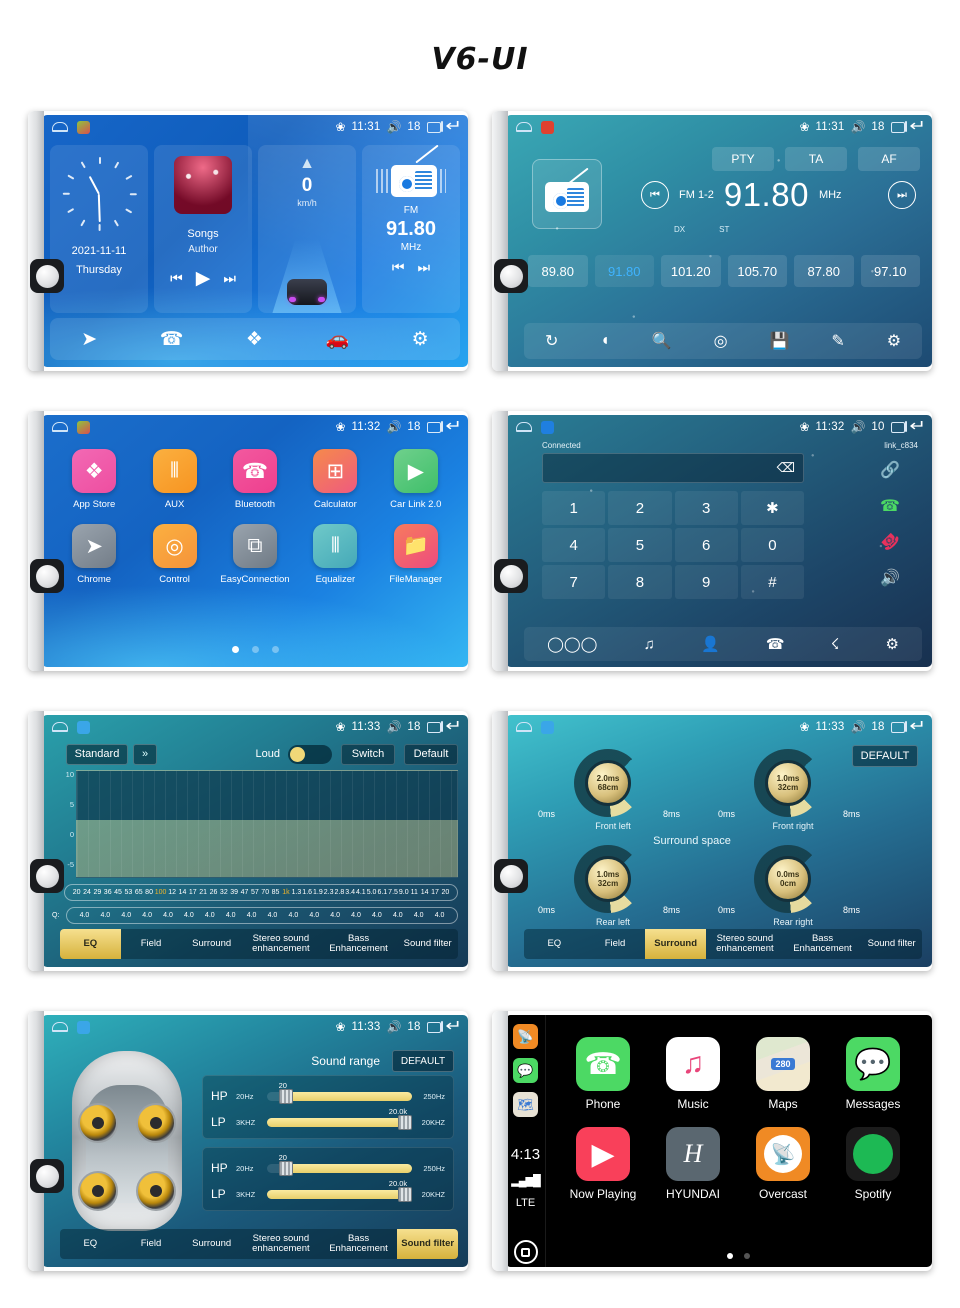  What do you see at coordinates (574, 508) in the screenshot?
I see `key-1: 1` at bounding box center [574, 508].